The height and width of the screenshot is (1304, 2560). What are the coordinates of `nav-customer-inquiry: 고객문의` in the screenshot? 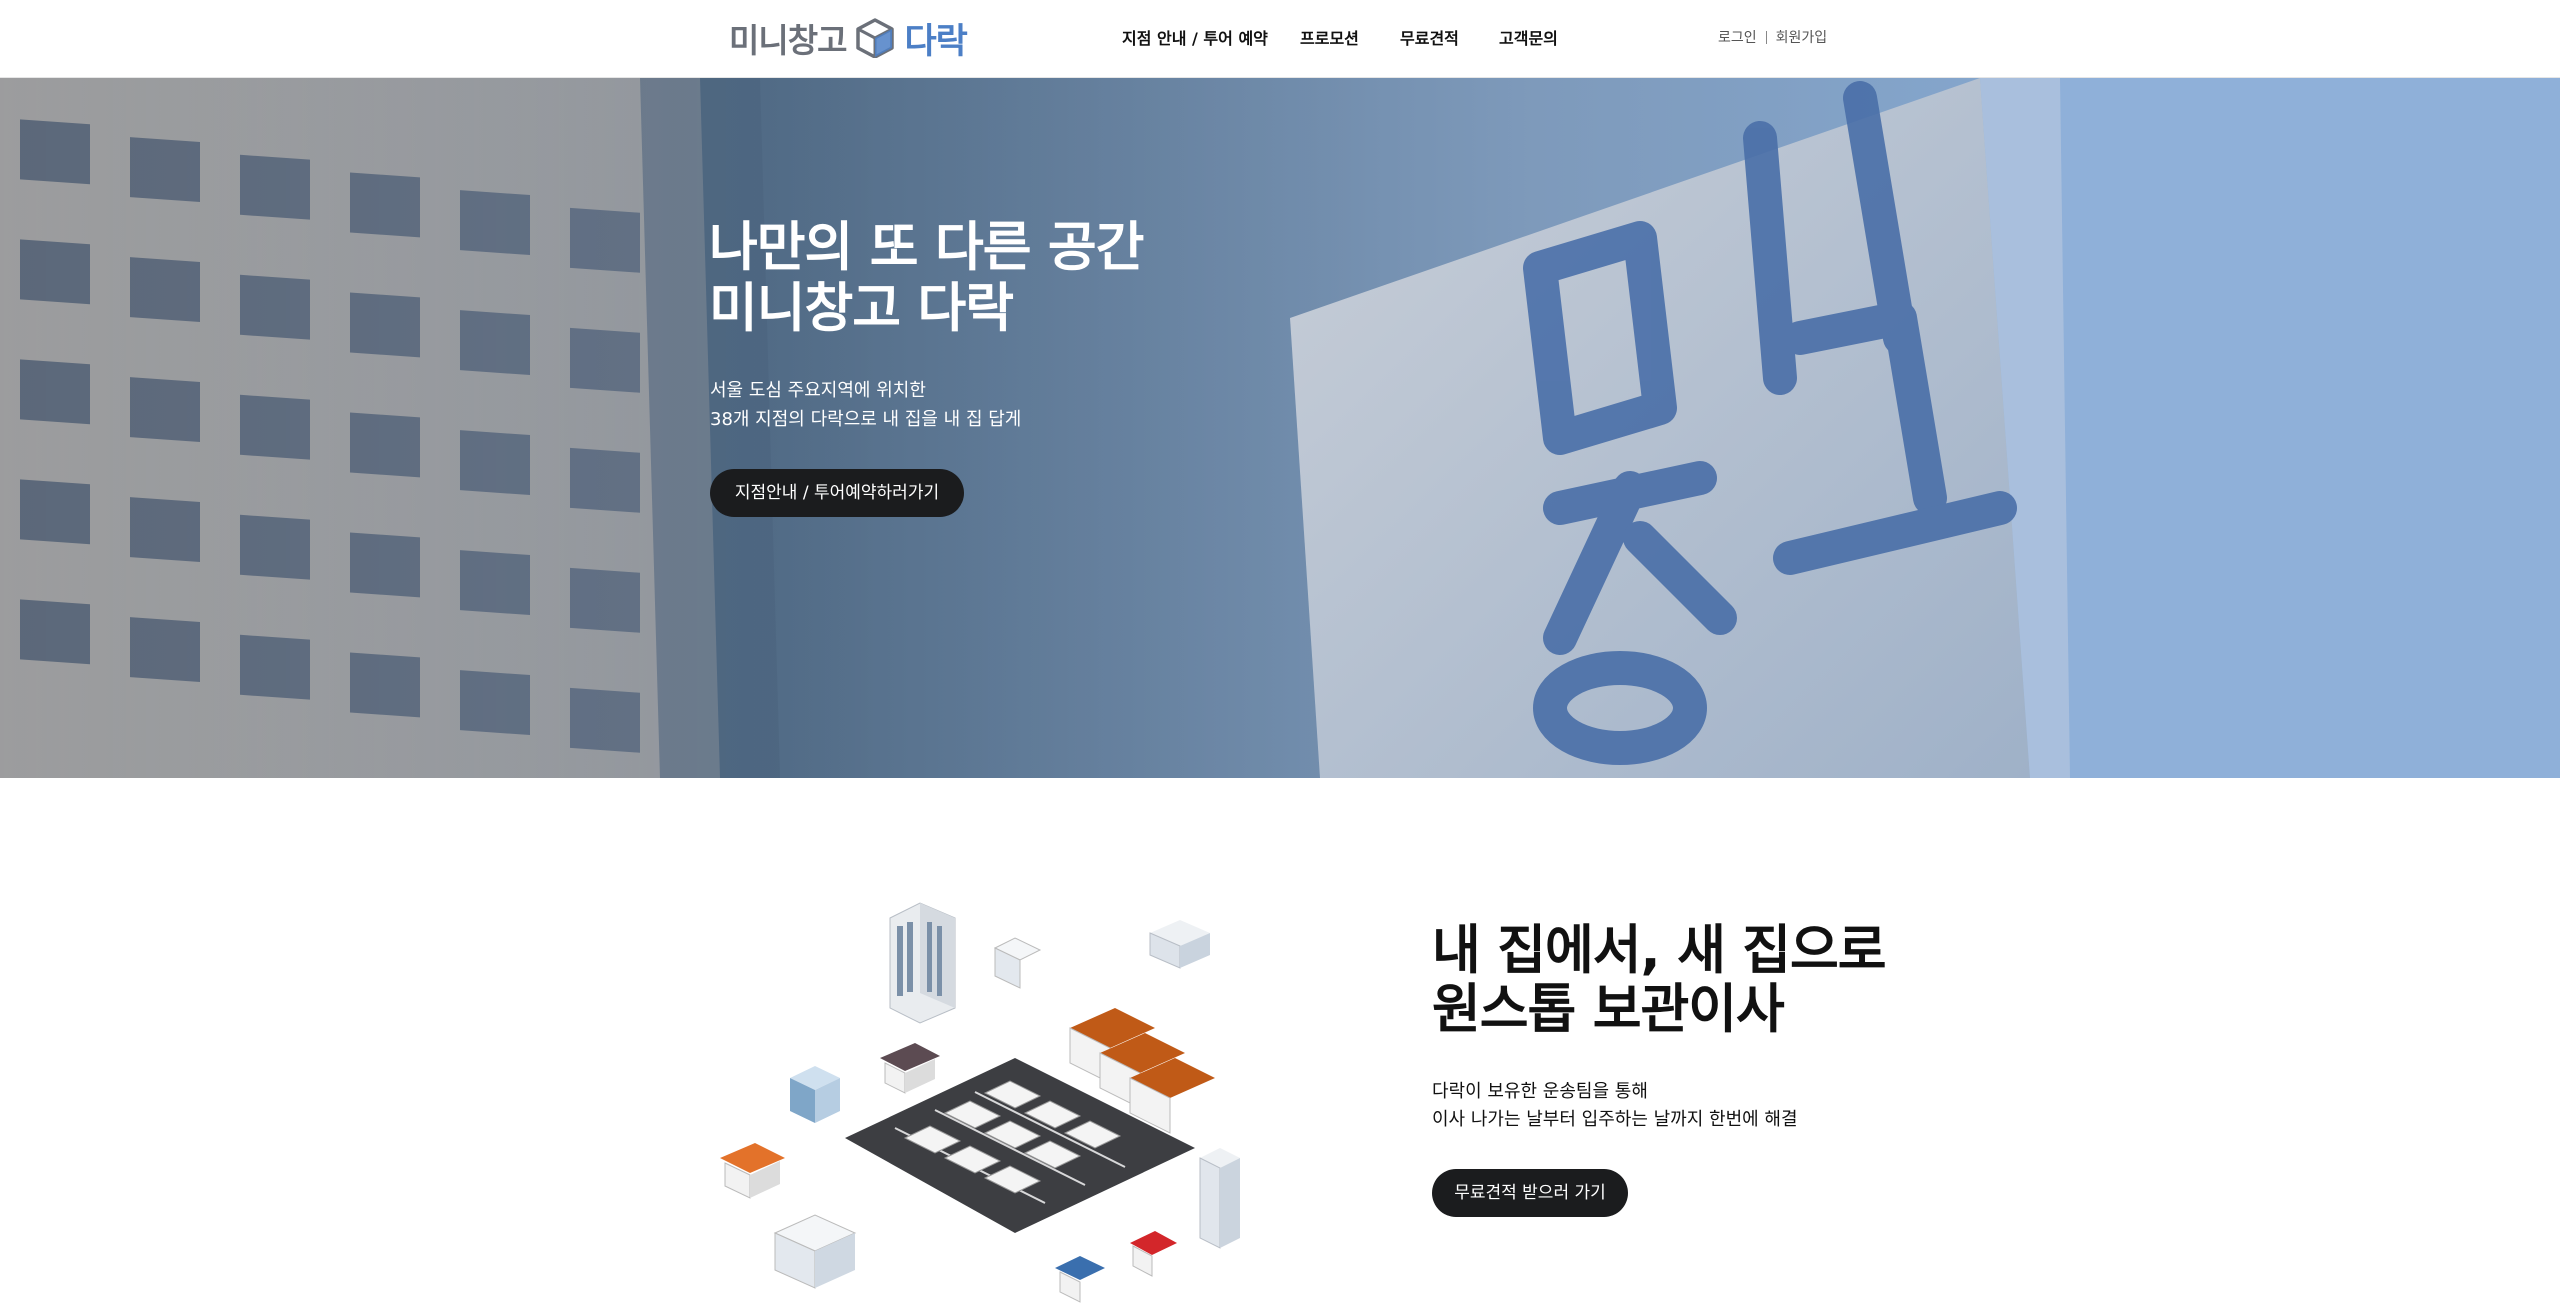 It's located at (1539, 39).